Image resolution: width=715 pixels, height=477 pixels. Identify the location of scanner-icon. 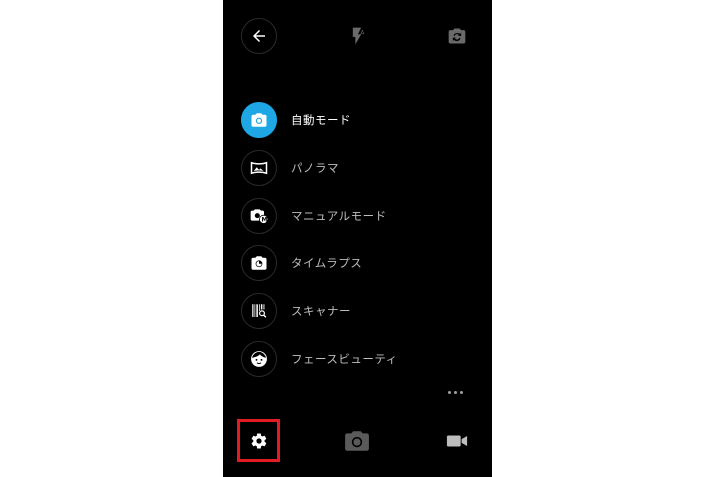
(259, 311).